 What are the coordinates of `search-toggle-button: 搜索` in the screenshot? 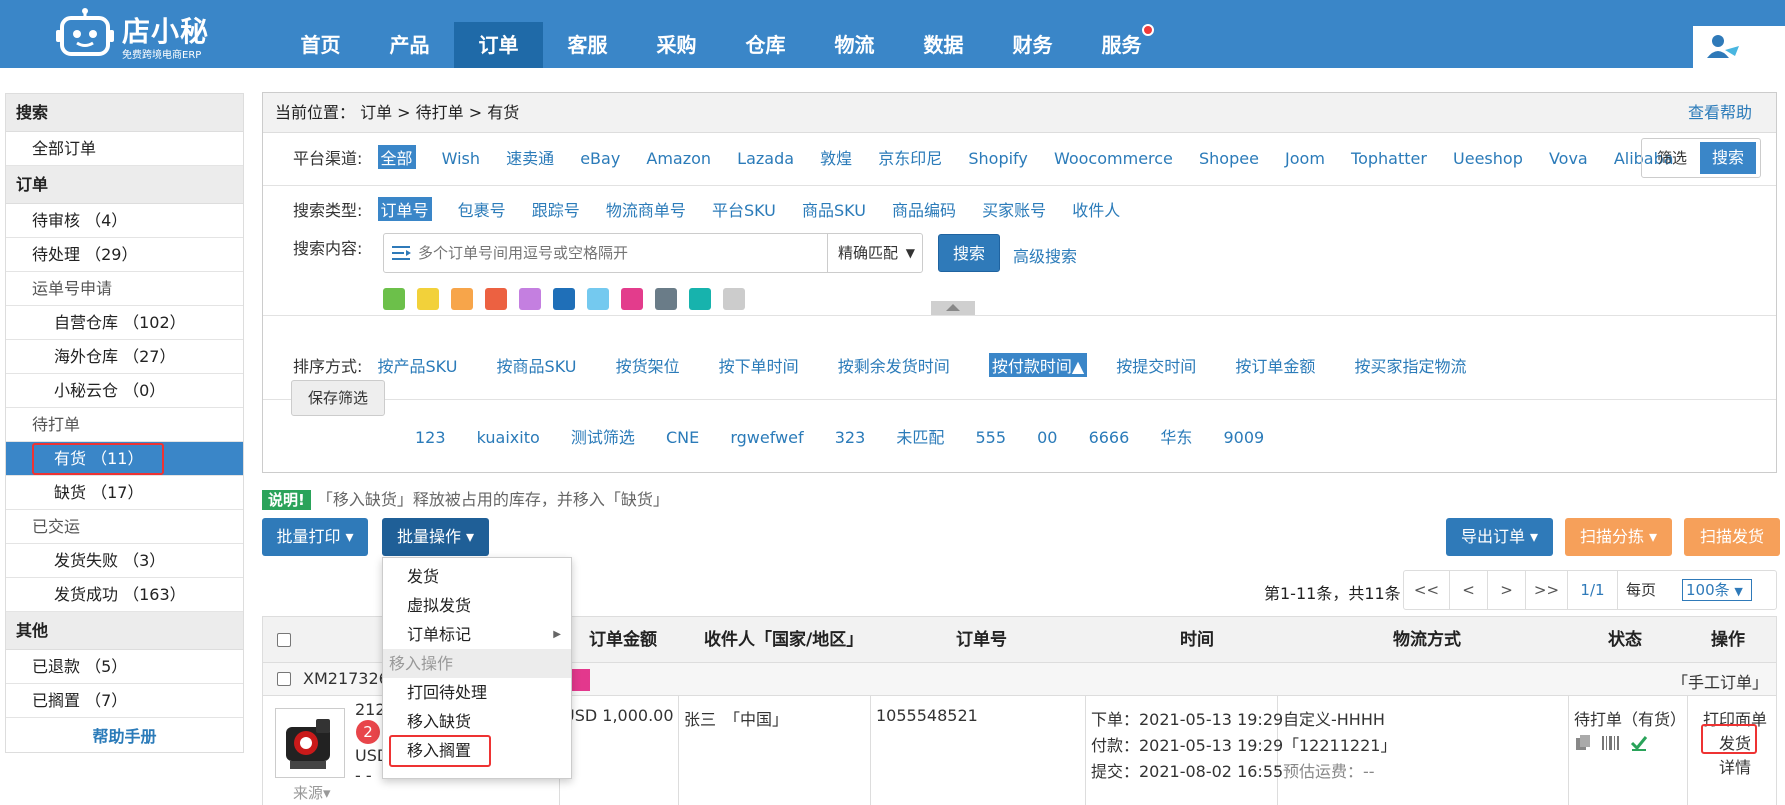 It's located at (1728, 158).